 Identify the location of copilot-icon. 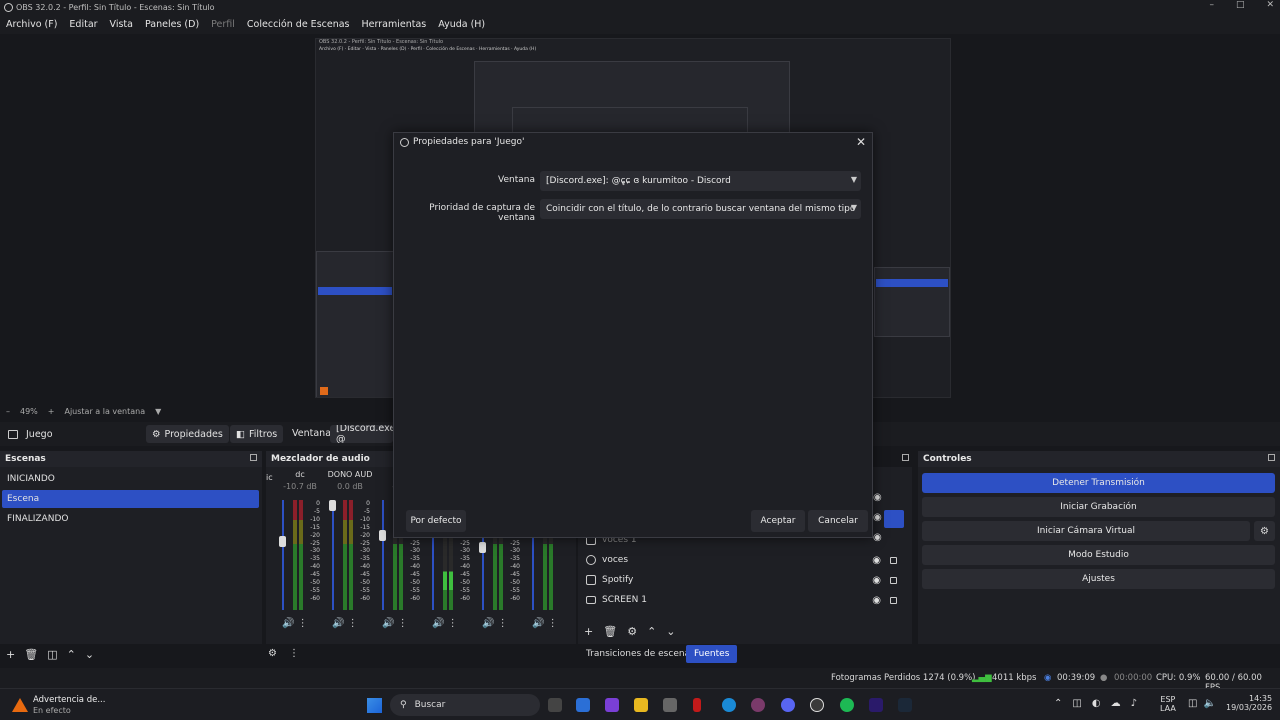
(612, 705).